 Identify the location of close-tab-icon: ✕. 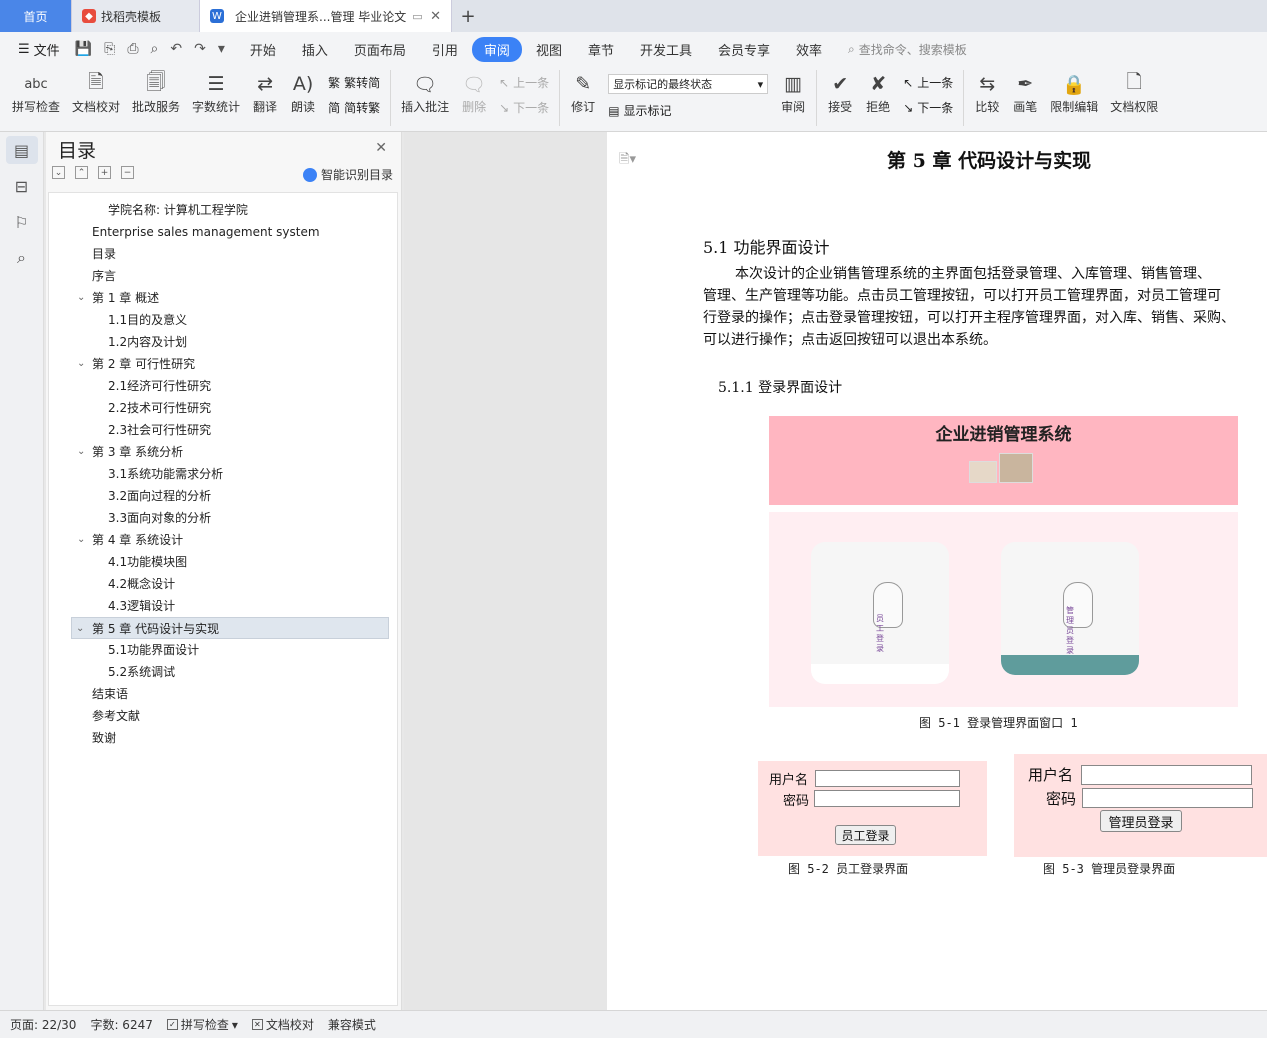
(435, 16).